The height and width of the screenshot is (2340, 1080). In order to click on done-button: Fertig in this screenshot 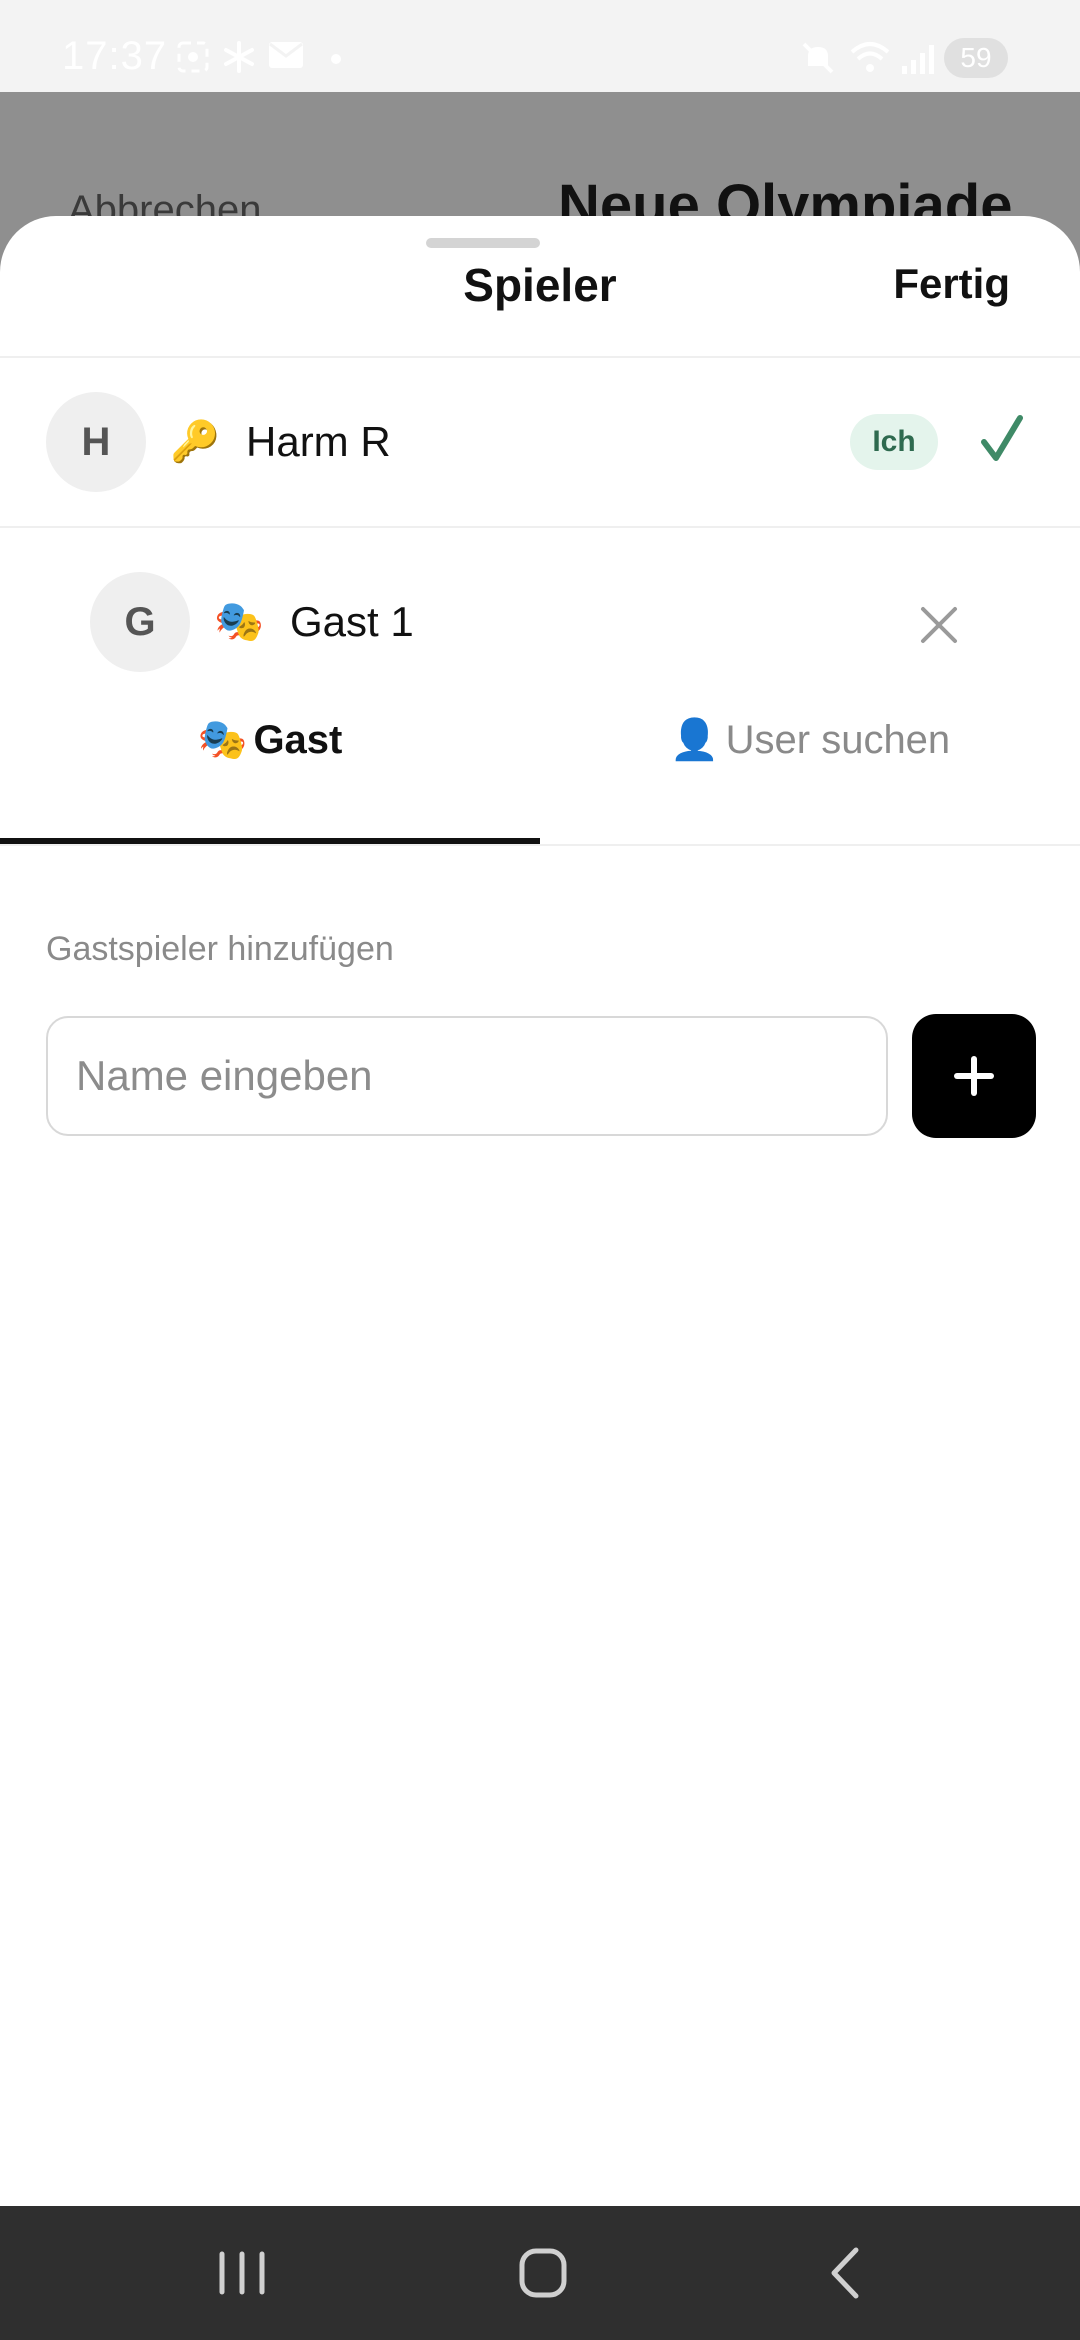, I will do `click(951, 284)`.